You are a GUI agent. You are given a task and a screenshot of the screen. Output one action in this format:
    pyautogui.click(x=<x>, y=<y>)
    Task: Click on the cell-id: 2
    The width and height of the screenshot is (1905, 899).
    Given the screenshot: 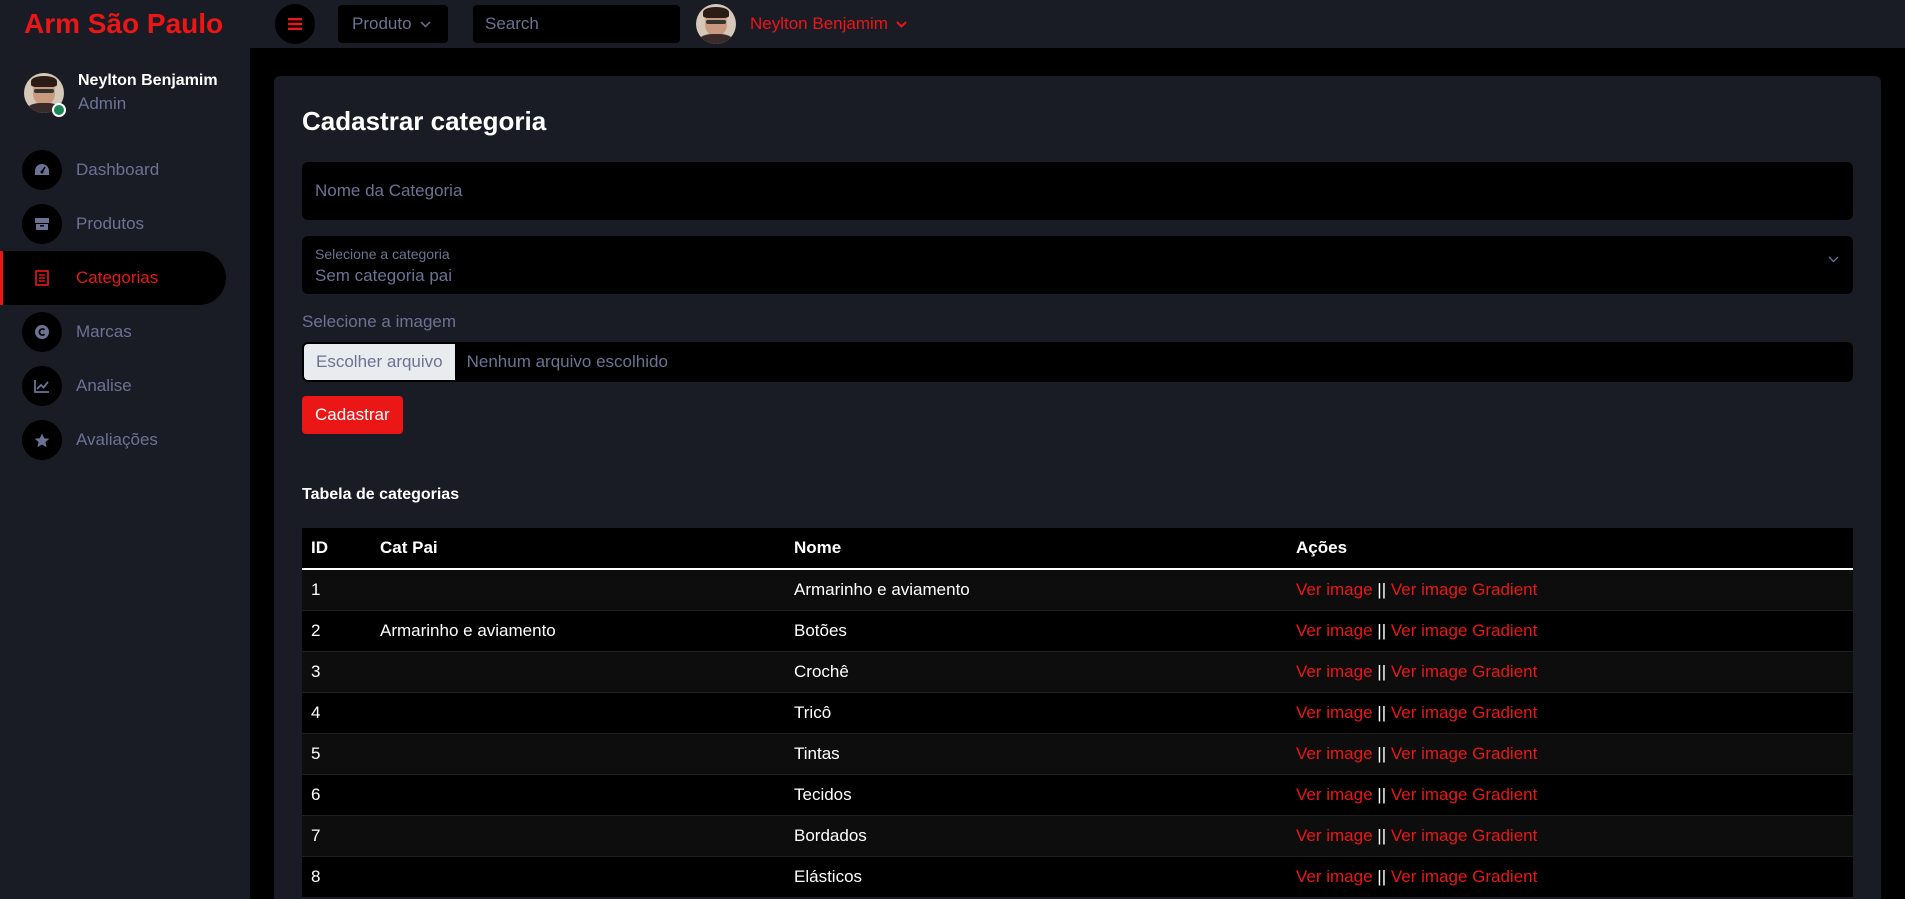 What is the action you would take?
    pyautogui.click(x=316, y=630)
    